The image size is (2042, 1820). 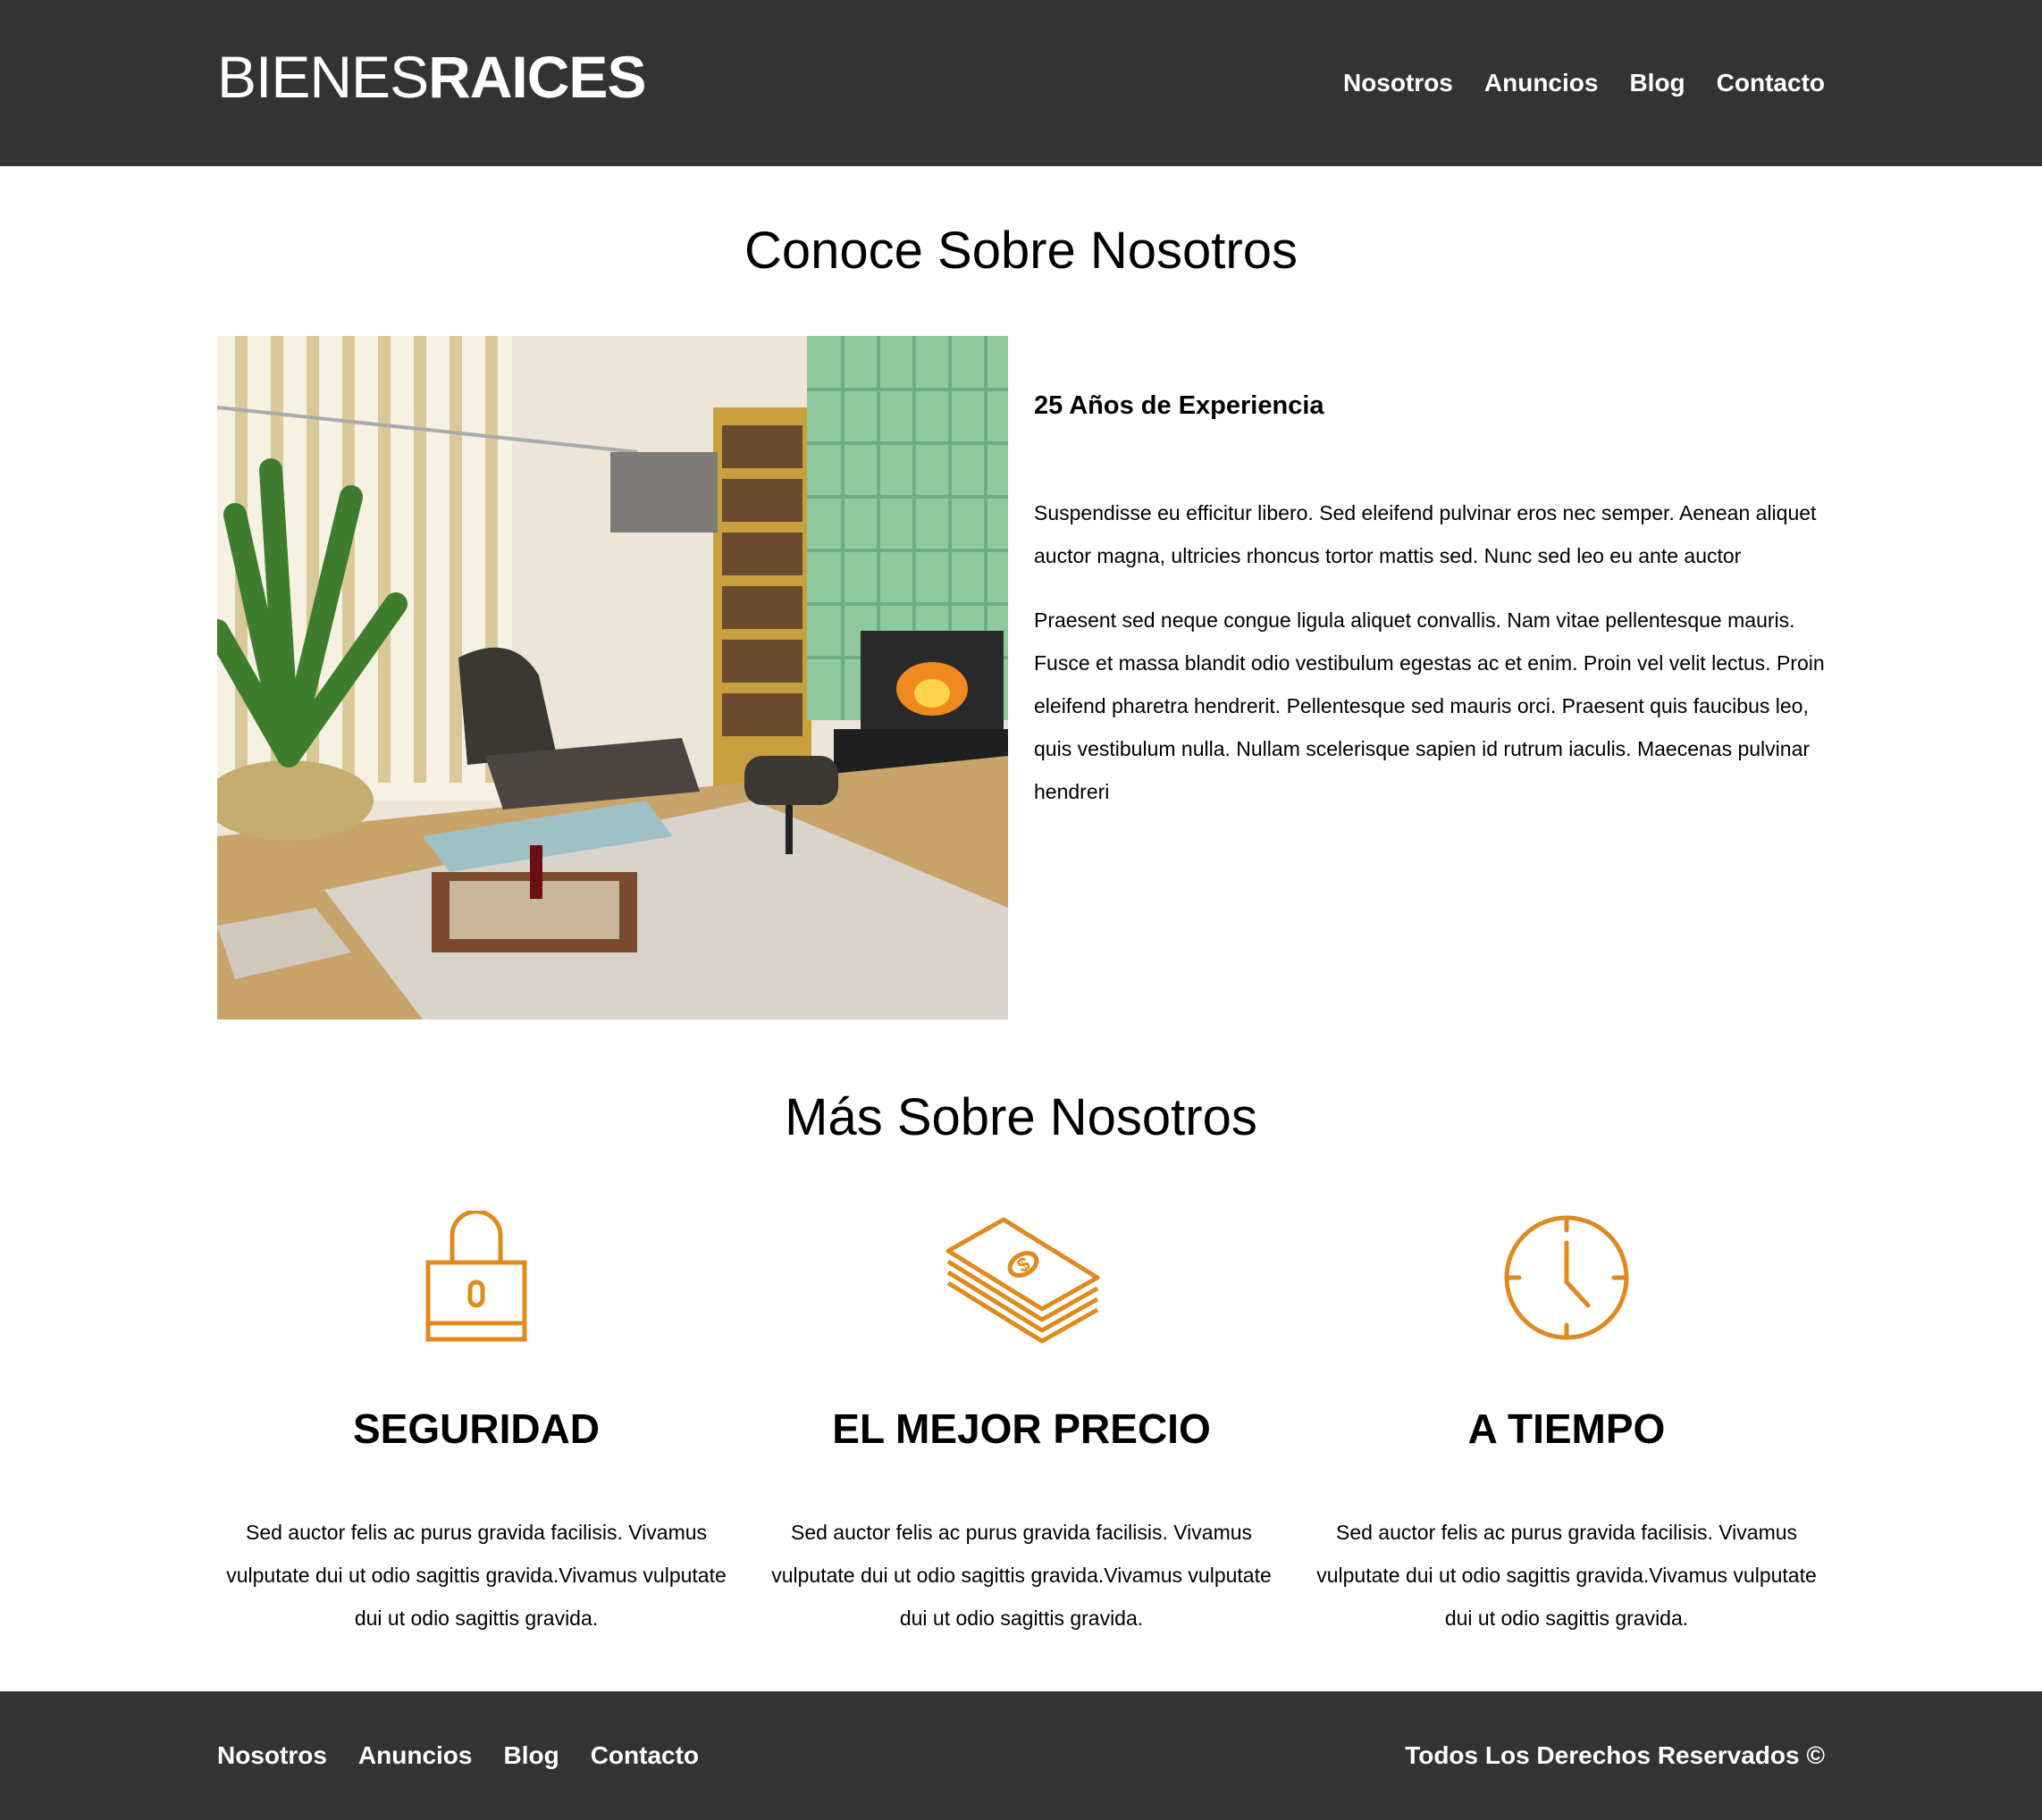 What do you see at coordinates (1023, 1280) in the screenshot?
I see `money-icon: $` at bounding box center [1023, 1280].